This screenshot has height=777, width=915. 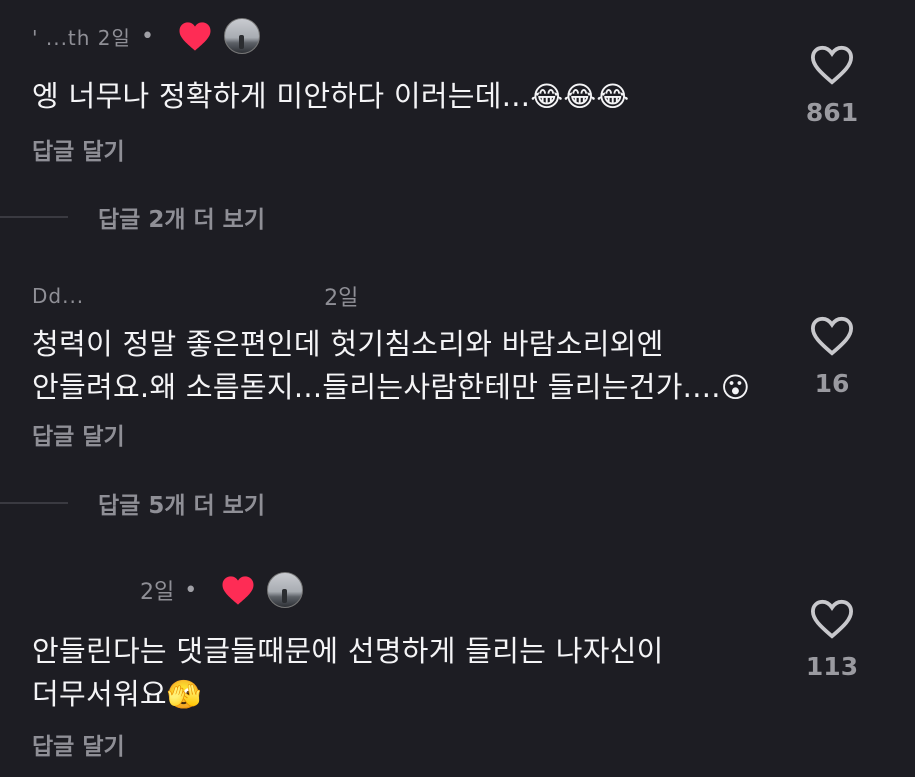 I want to click on like-button: 861, so click(x=832, y=85).